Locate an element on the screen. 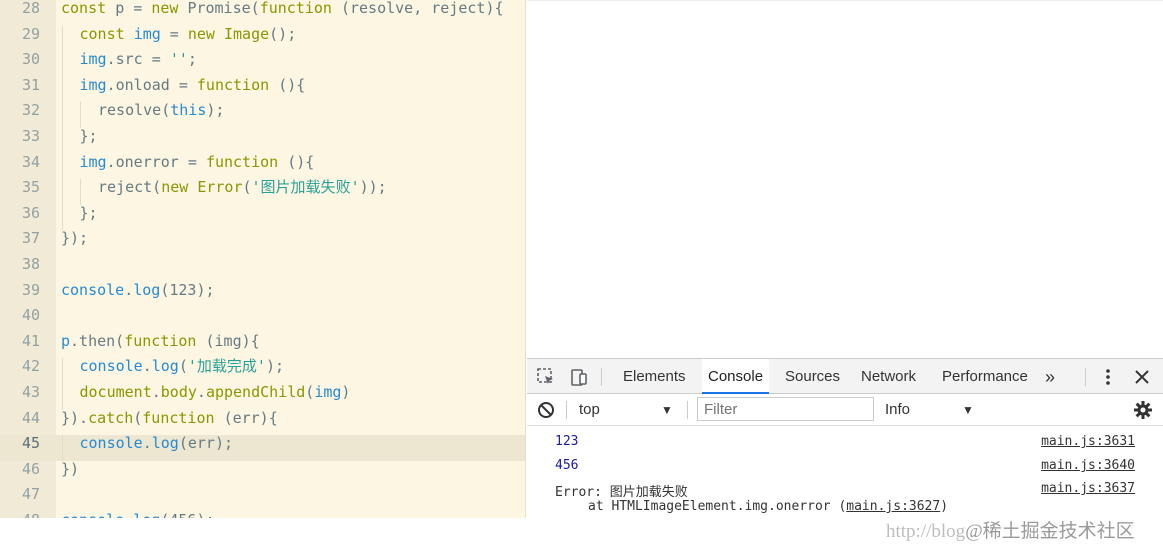 The height and width of the screenshot is (545, 1163). filter-input is located at coordinates (785, 409).